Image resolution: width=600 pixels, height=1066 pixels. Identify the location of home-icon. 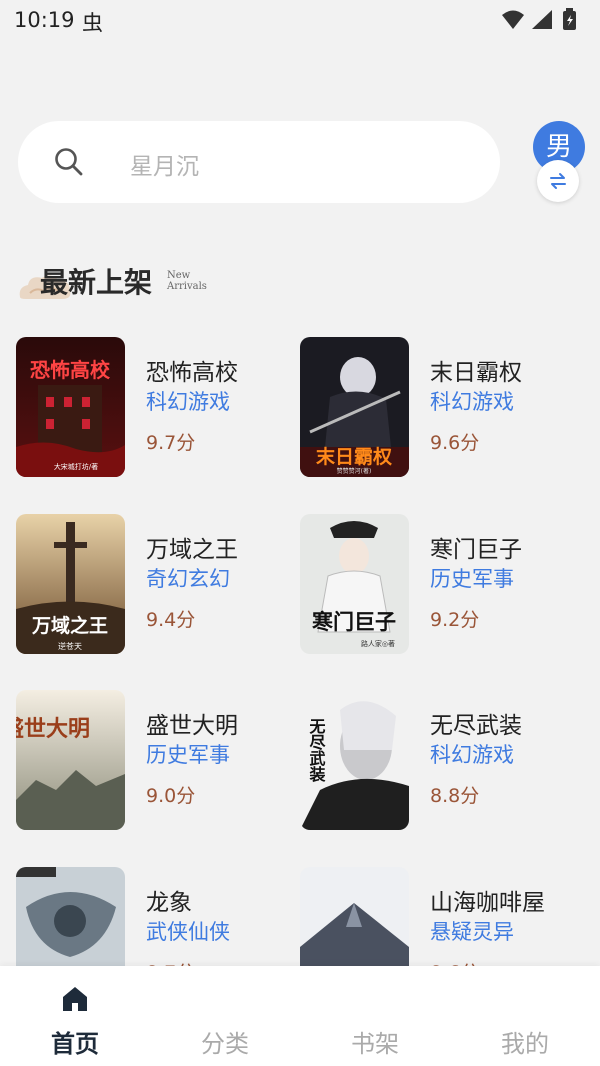
(75, 999).